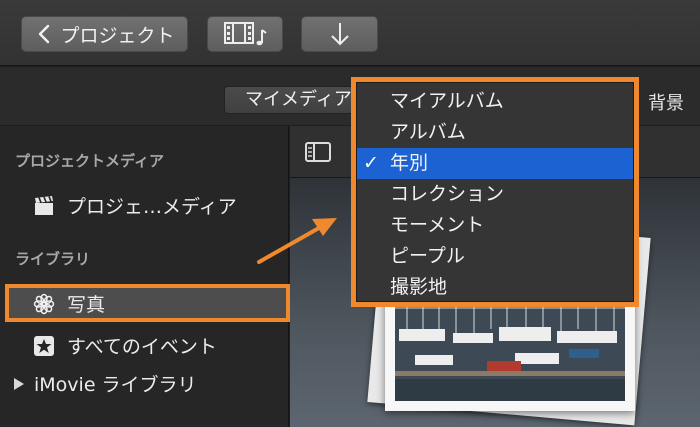  Describe the element at coordinates (152, 207) in the screenshot. I see `sidebar-item-label: プロジェ…メディア` at that location.